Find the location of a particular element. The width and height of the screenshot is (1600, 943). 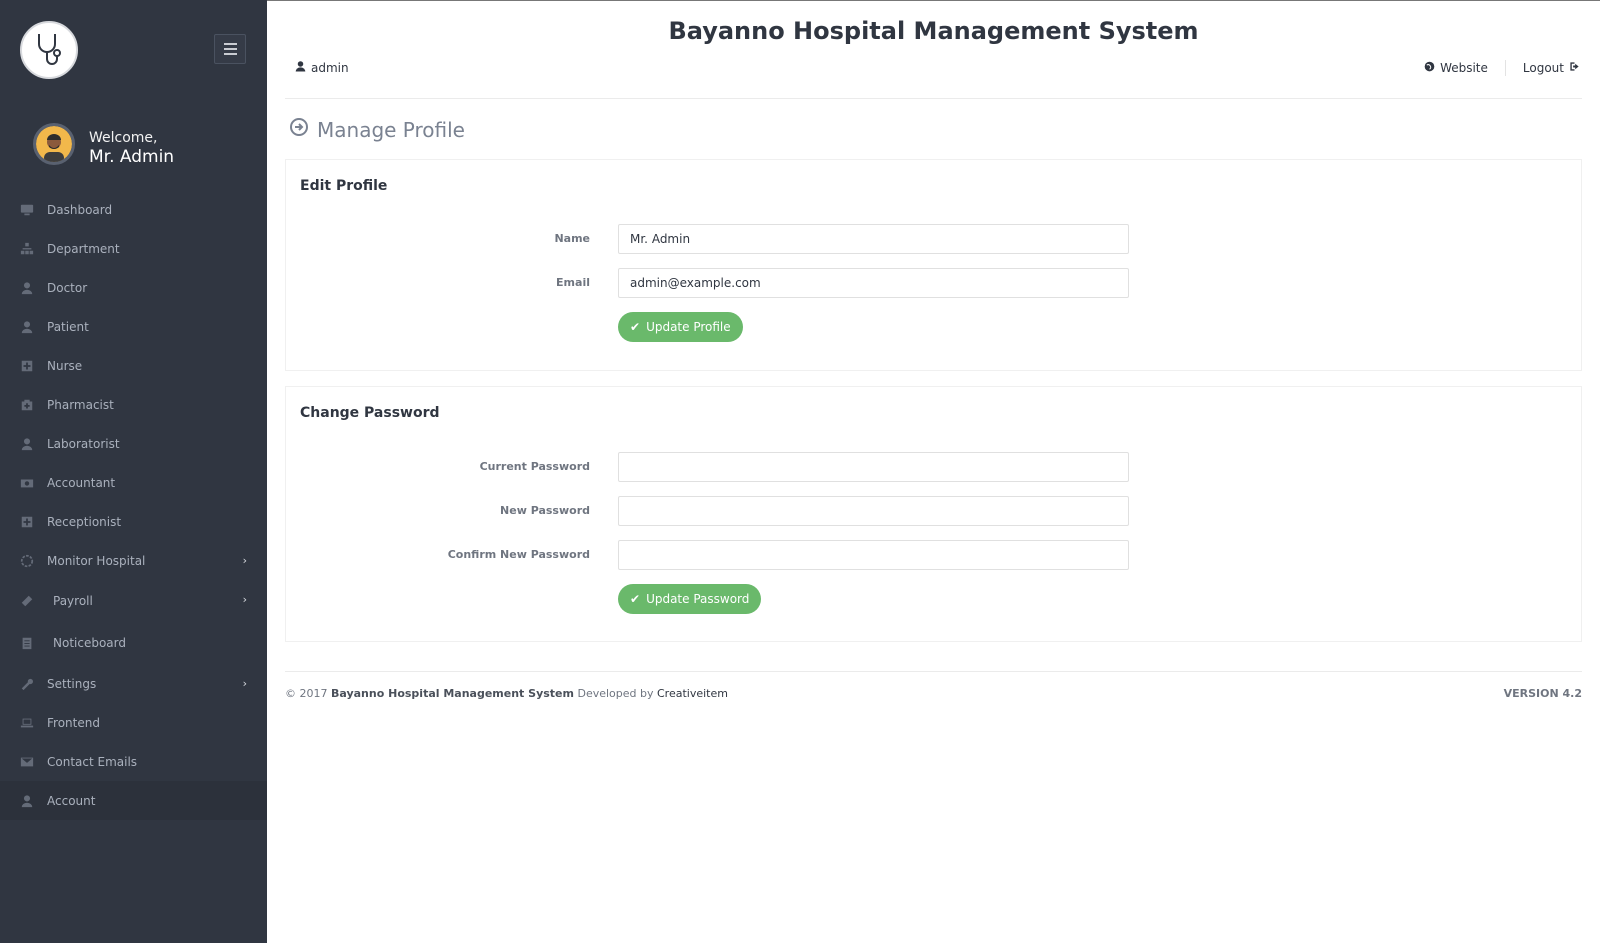

sidebar-item-label: Laboratorist is located at coordinates (83, 443).